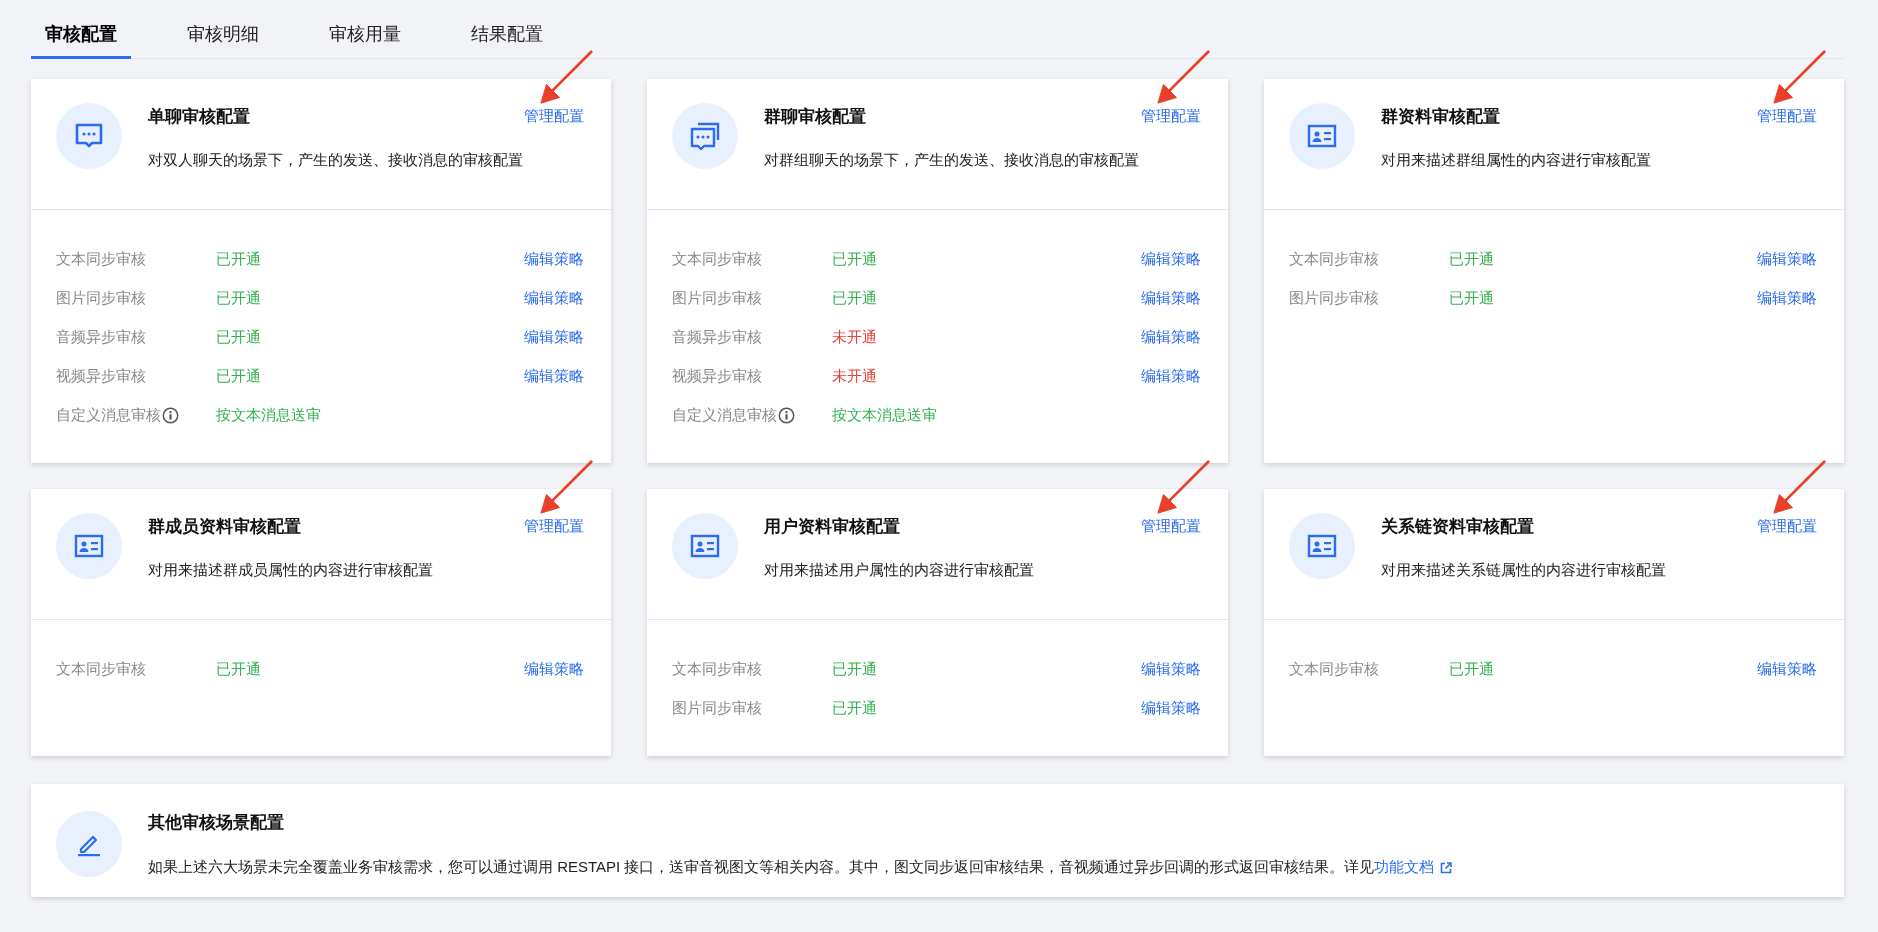 Image resolution: width=1878 pixels, height=932 pixels. Describe the element at coordinates (815, 117) in the screenshot. I see `card-title: 群聊审核配置` at that location.